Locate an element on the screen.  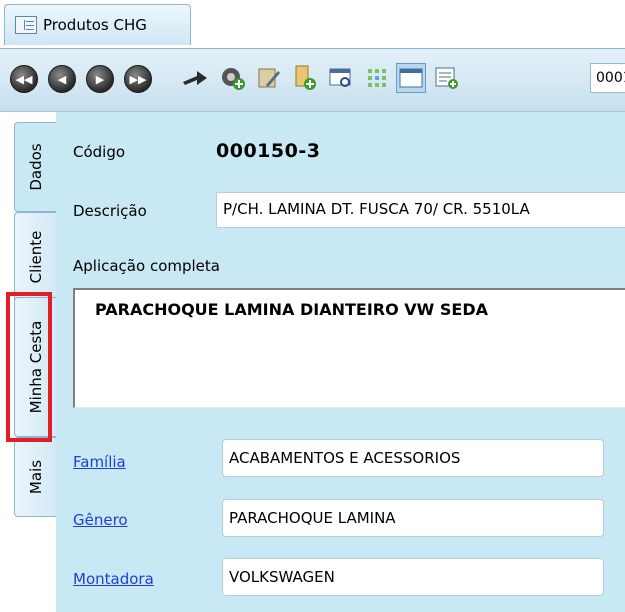
record-number-input: 0001 is located at coordinates (607, 78).